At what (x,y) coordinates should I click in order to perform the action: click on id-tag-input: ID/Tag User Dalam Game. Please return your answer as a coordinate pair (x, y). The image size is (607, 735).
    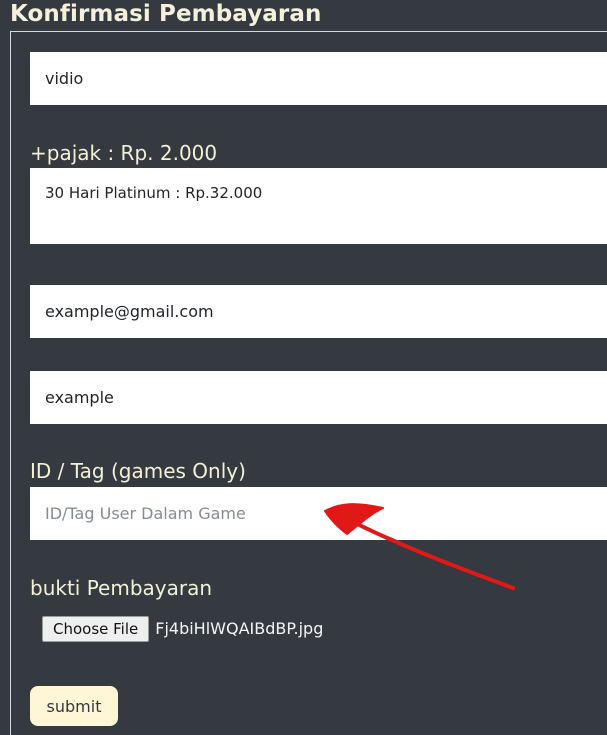
    Looking at the image, I should click on (318, 513).